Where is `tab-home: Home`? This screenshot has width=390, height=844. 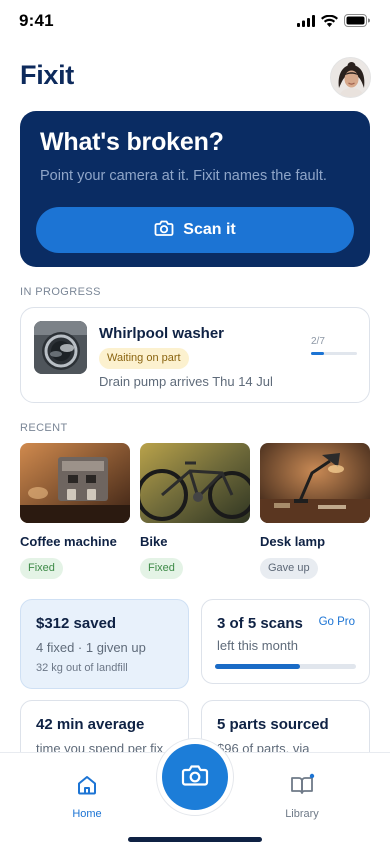 tab-home: Home is located at coordinates (87, 796).